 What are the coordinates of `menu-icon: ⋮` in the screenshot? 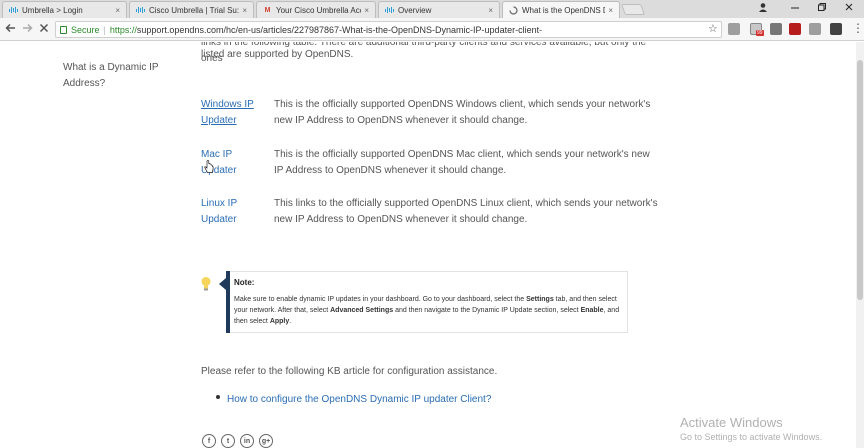 It's located at (858, 28).